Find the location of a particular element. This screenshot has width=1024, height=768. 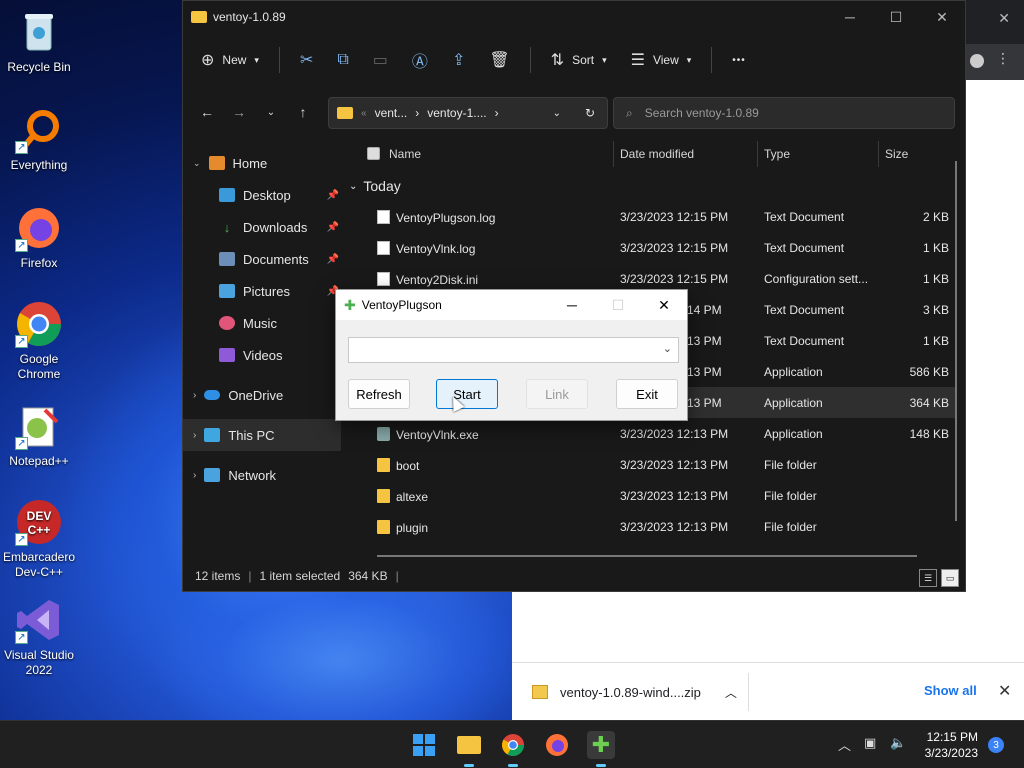

desktop-icon-recycle-bin: Recycle Bin is located at coordinates (39, 41).